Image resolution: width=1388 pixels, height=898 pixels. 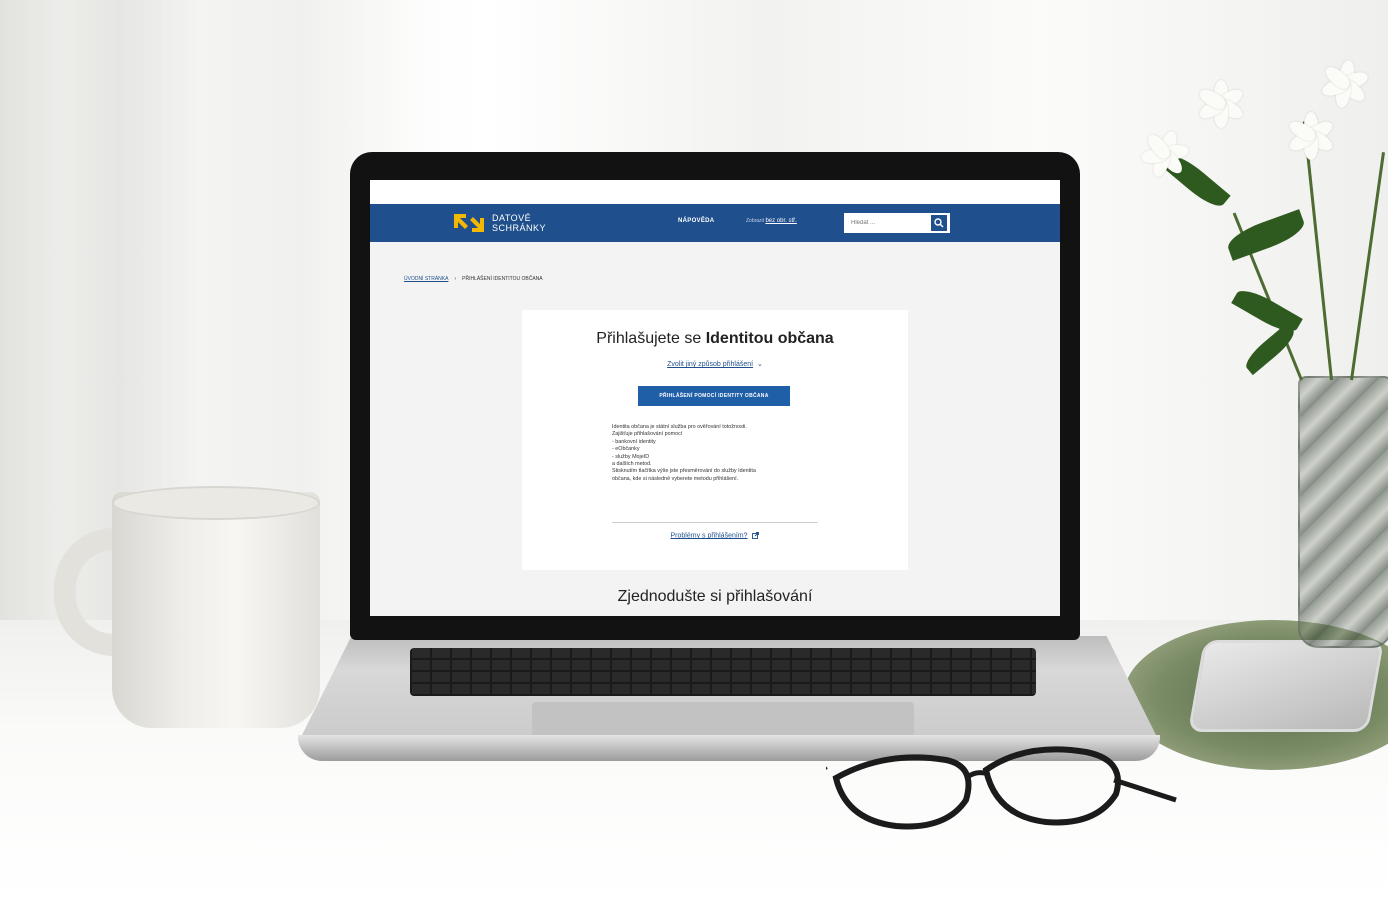 What do you see at coordinates (1286, 686) in the screenshot?
I see `smartphone` at bounding box center [1286, 686].